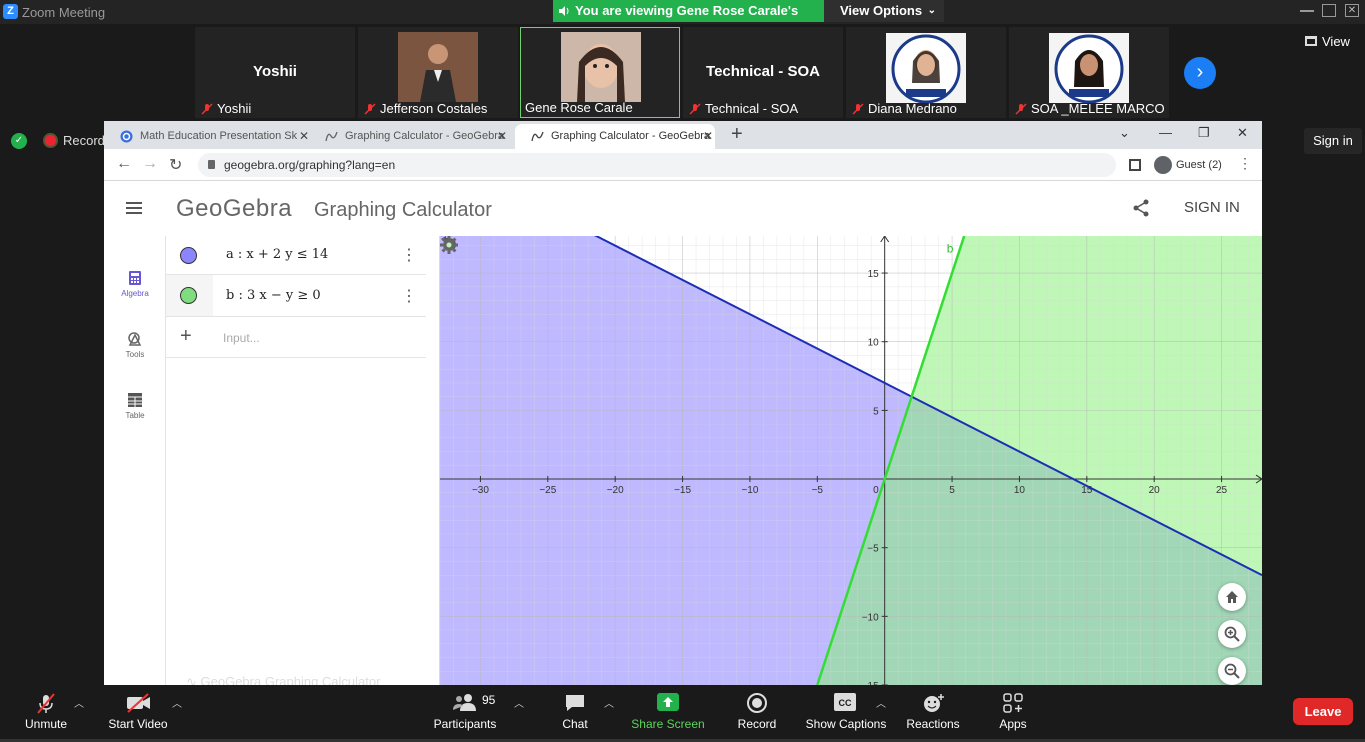 This screenshot has width=1365, height=742. I want to click on geogebra-sign-in-button: SIGN IN, so click(1212, 207).